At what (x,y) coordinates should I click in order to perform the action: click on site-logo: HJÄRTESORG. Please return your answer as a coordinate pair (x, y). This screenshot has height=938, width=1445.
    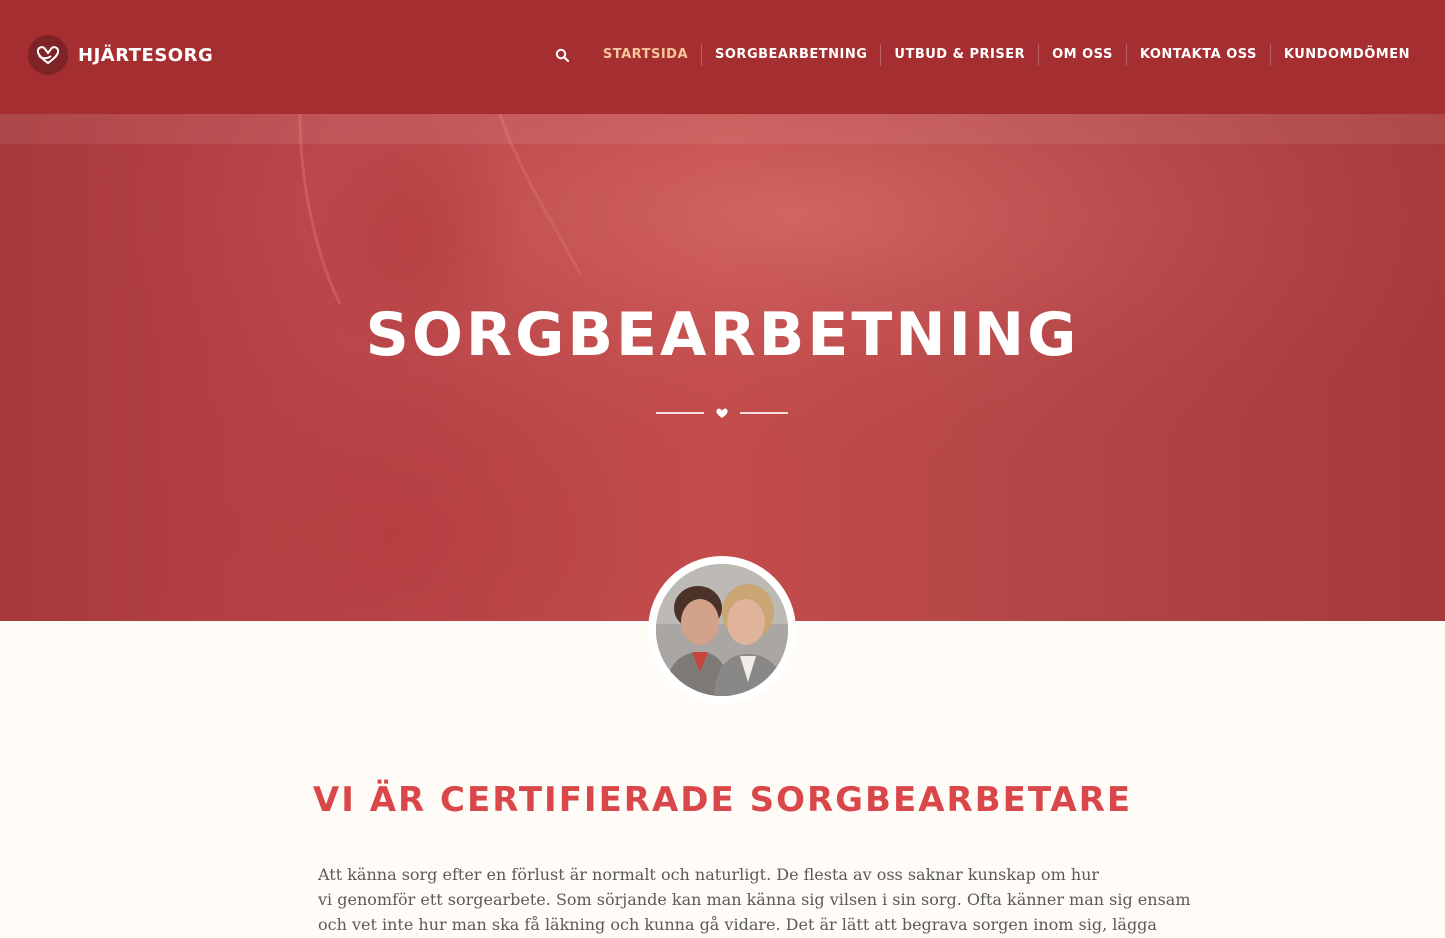
    Looking at the image, I should click on (120, 55).